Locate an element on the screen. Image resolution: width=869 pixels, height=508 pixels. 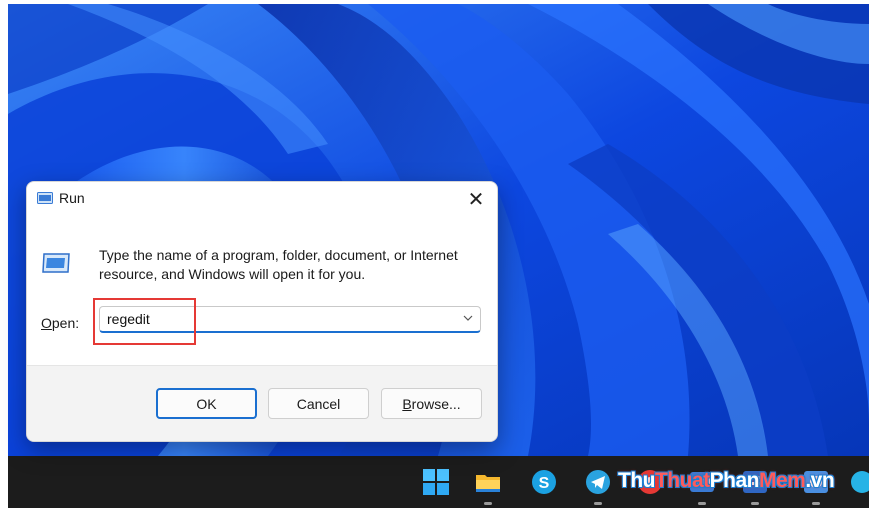
title-bar: Run ✕ is located at coordinates (262, 198).